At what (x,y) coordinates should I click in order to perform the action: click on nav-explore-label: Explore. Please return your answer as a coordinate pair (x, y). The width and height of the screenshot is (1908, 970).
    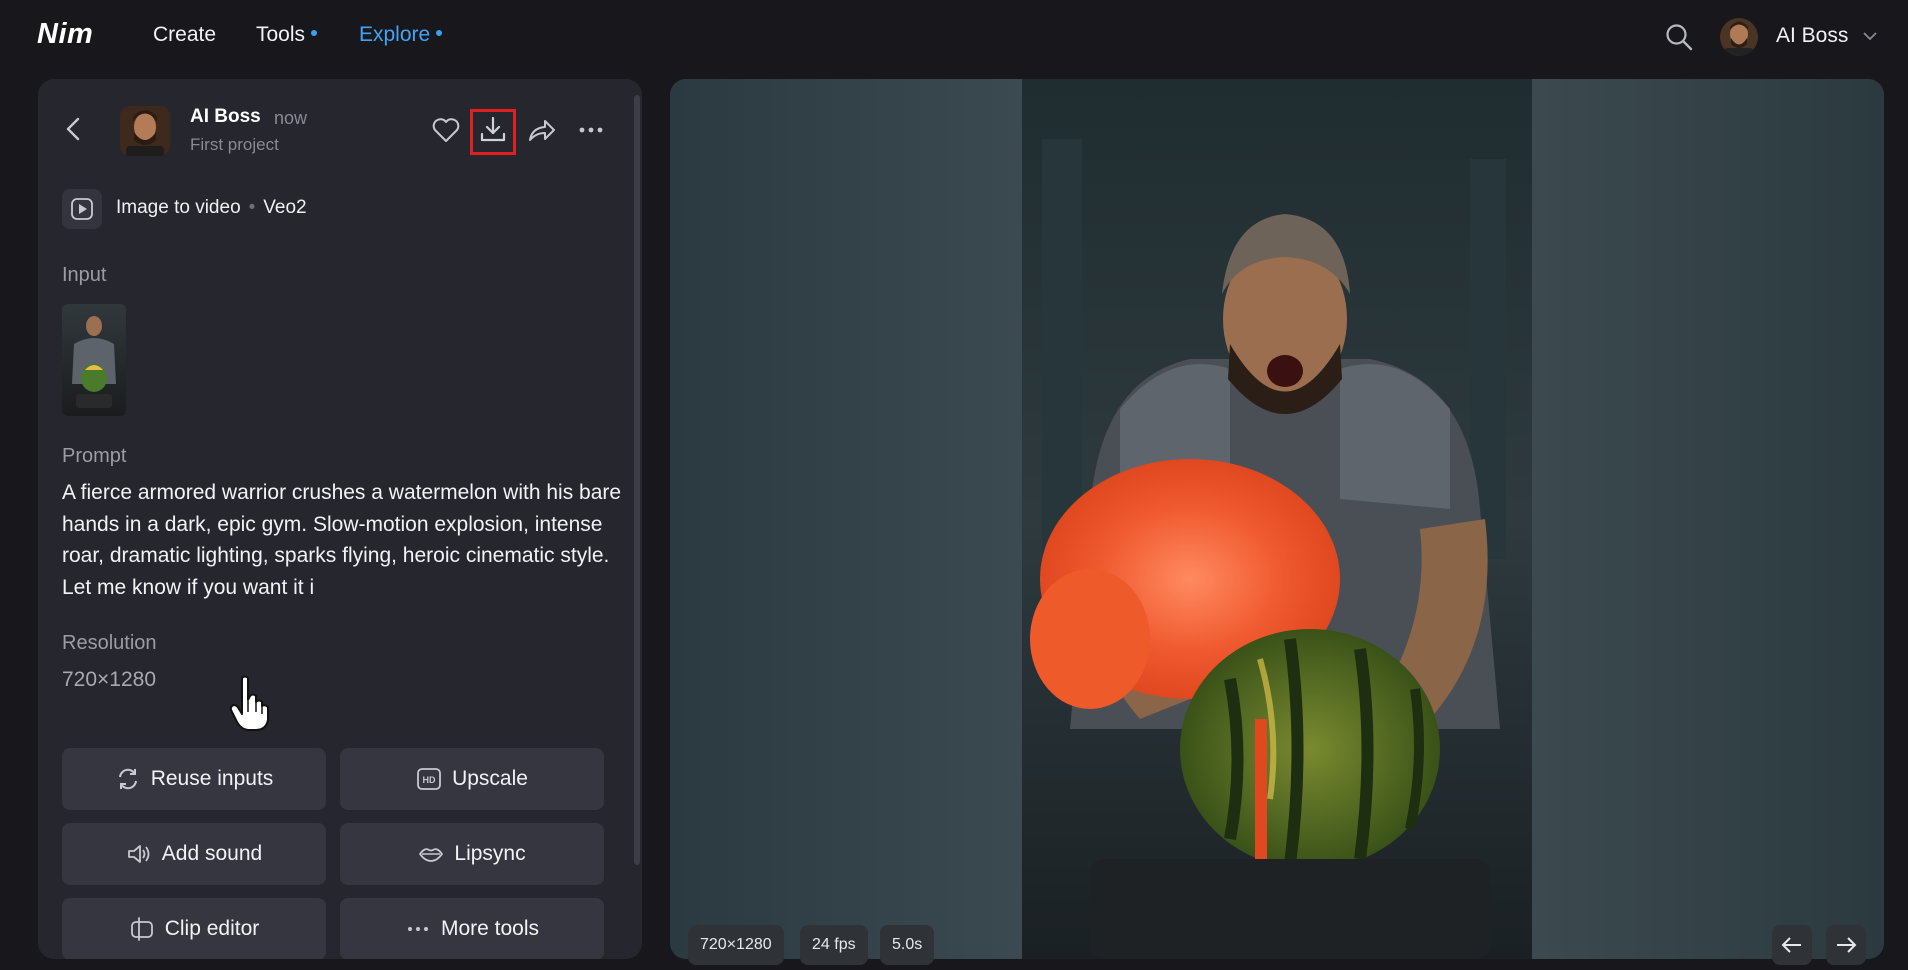
    Looking at the image, I should click on (395, 34).